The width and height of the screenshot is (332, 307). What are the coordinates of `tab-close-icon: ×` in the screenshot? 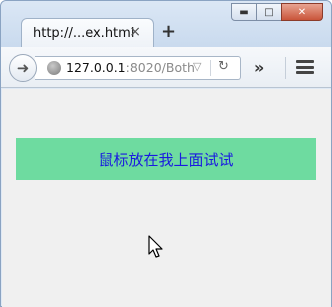 It's located at (135, 32).